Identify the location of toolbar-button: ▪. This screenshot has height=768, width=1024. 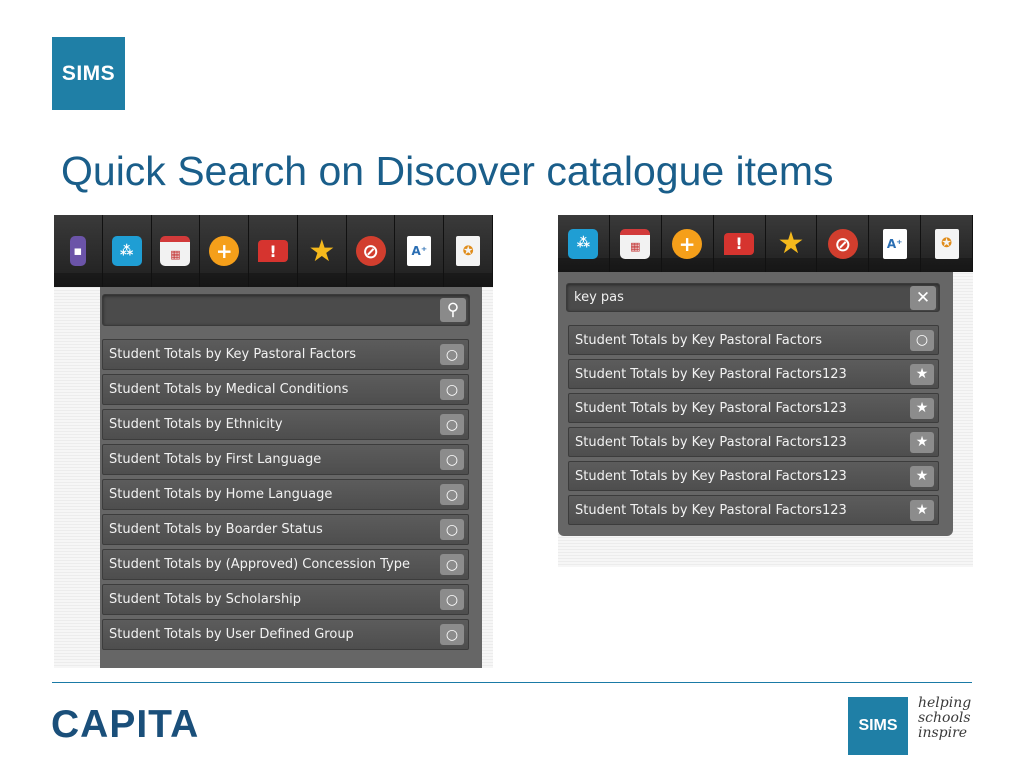
(78, 251).